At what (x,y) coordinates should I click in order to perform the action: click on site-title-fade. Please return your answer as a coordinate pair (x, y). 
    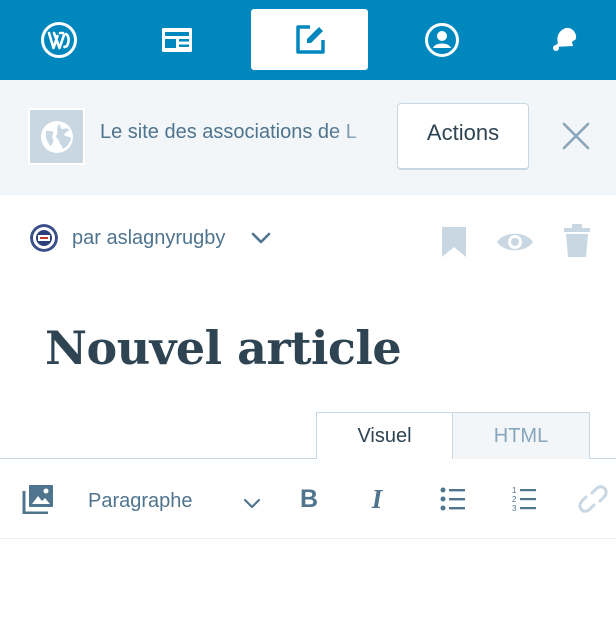
    Looking at the image, I should click on (360, 132).